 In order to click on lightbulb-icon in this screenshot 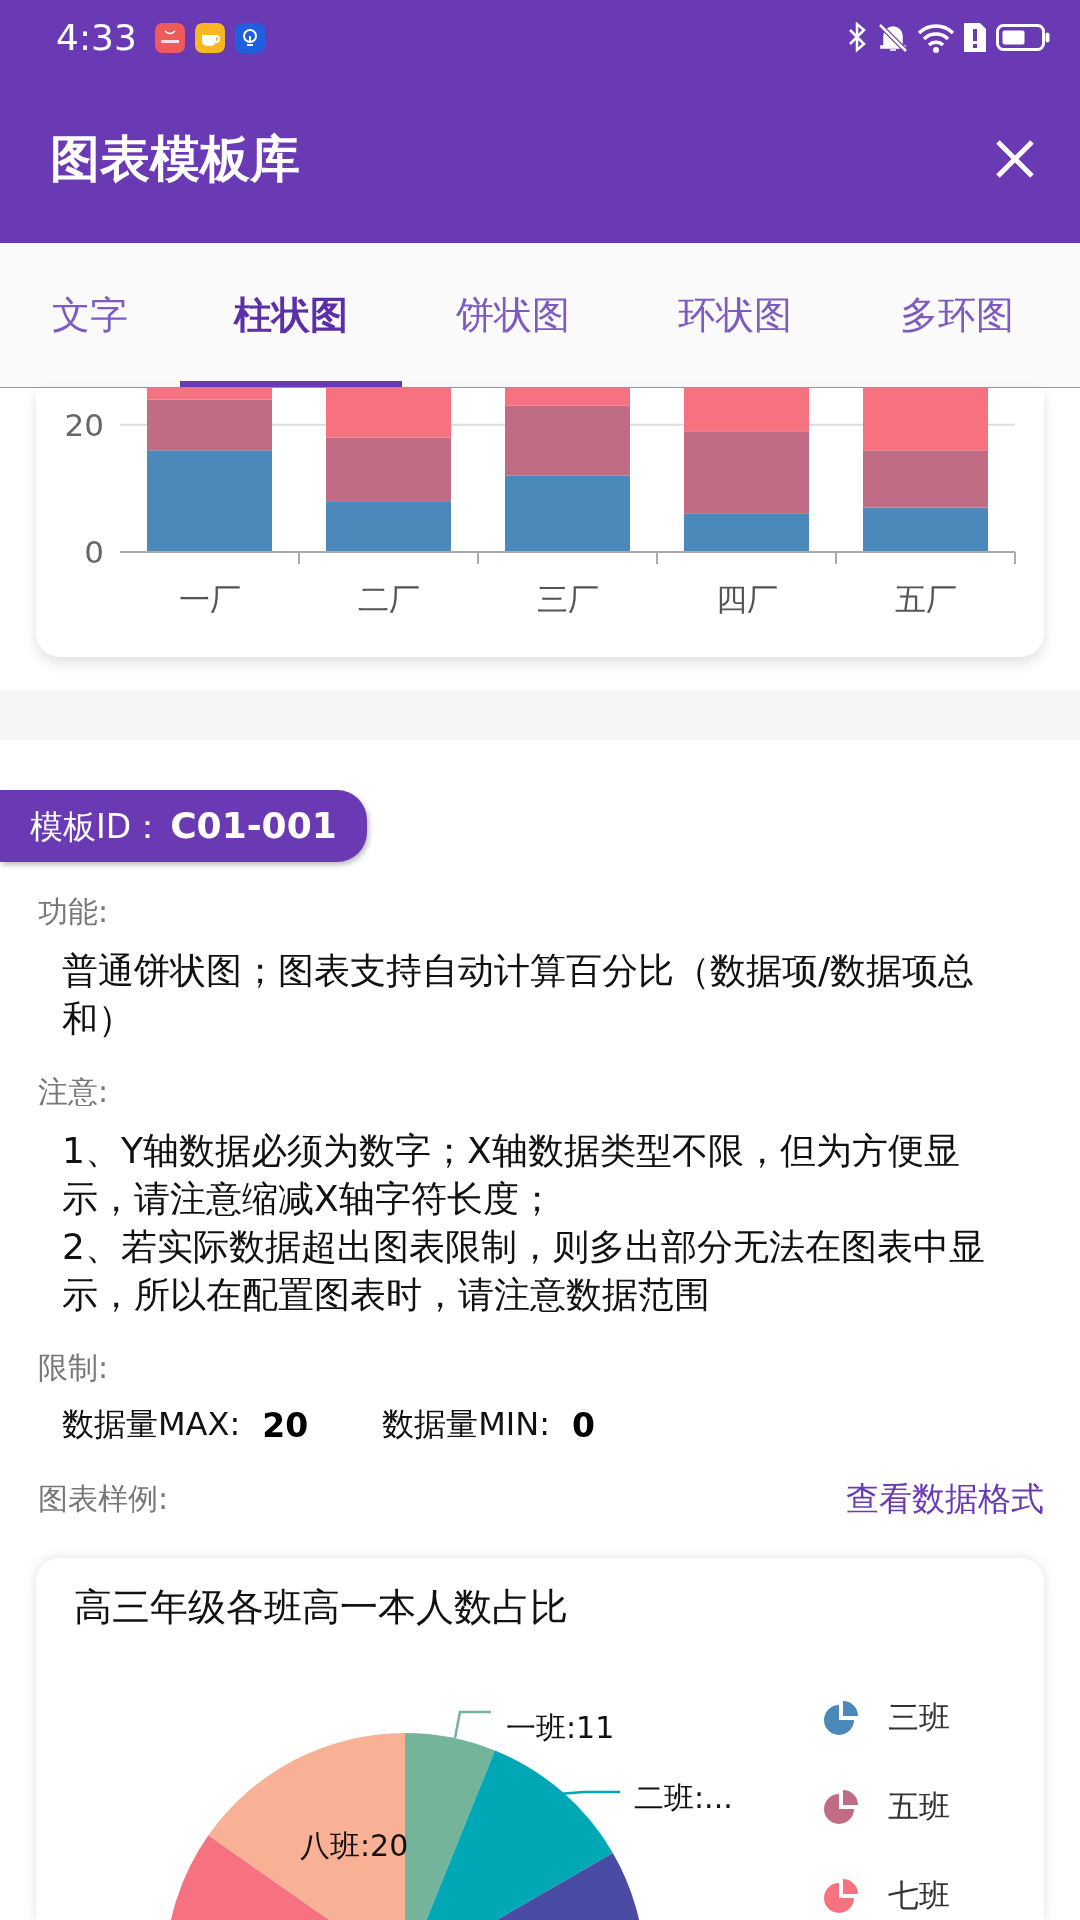, I will do `click(249, 37)`.